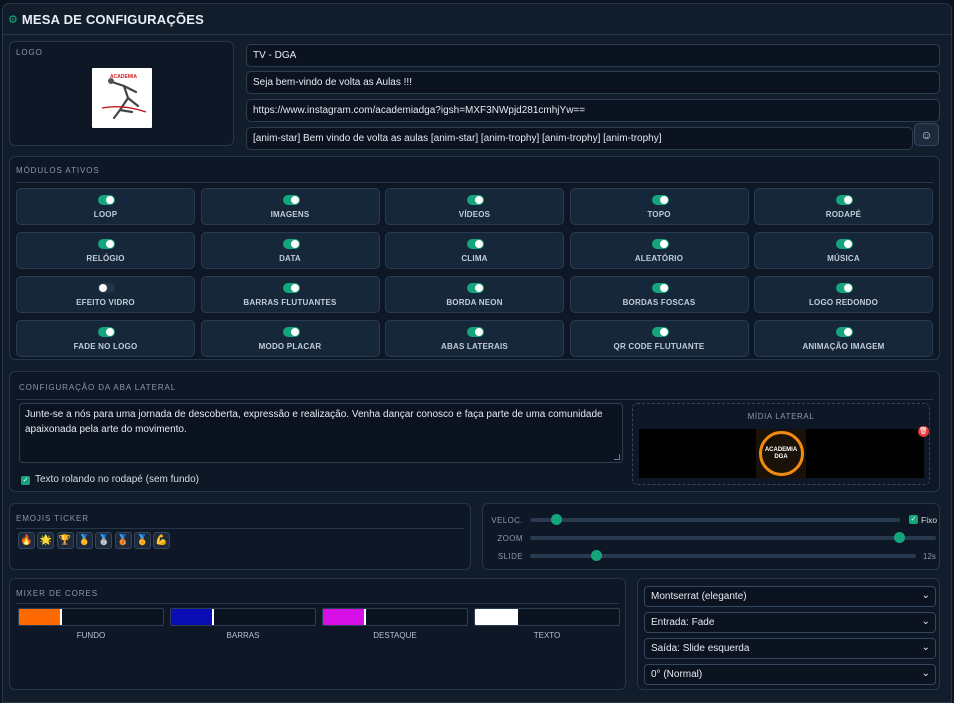 The width and height of the screenshot is (954, 703). Describe the element at coordinates (91, 617) in the screenshot. I see `color-picker-fundo` at that location.